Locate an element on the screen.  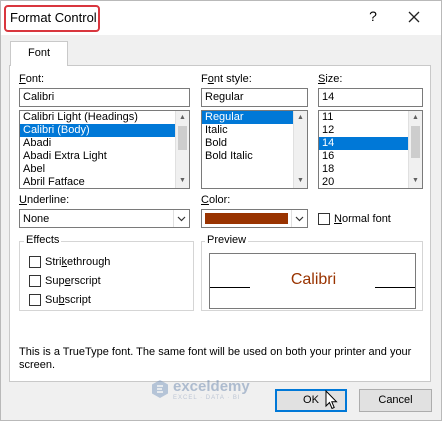
font-style-label: Font style: is located at coordinates (226, 79).